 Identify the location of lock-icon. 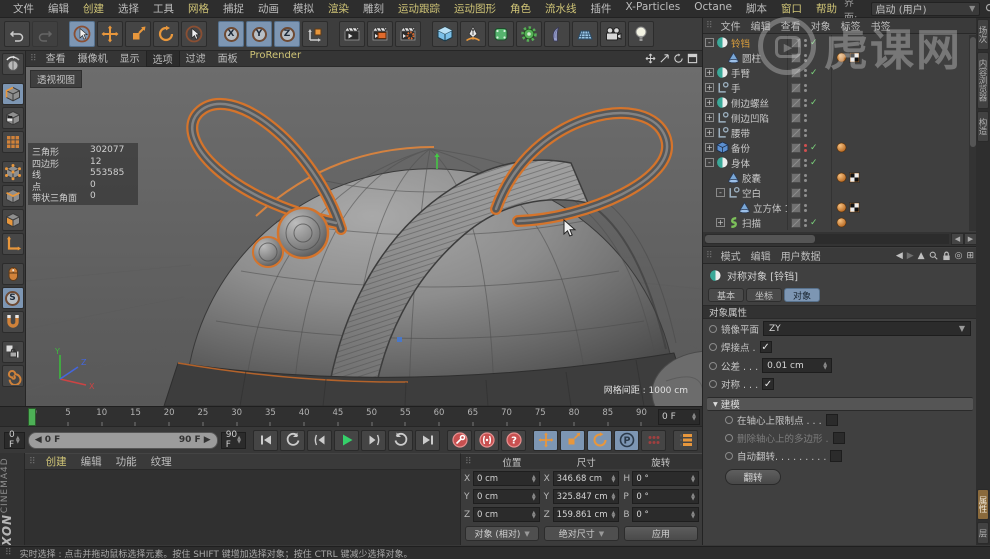
(946, 256).